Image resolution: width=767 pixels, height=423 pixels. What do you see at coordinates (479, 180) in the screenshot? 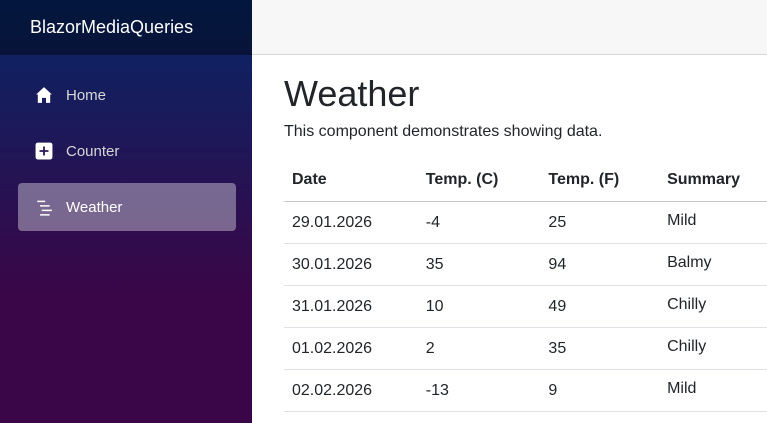
I see `column-header-temp-c: Temp. (C)` at bounding box center [479, 180].